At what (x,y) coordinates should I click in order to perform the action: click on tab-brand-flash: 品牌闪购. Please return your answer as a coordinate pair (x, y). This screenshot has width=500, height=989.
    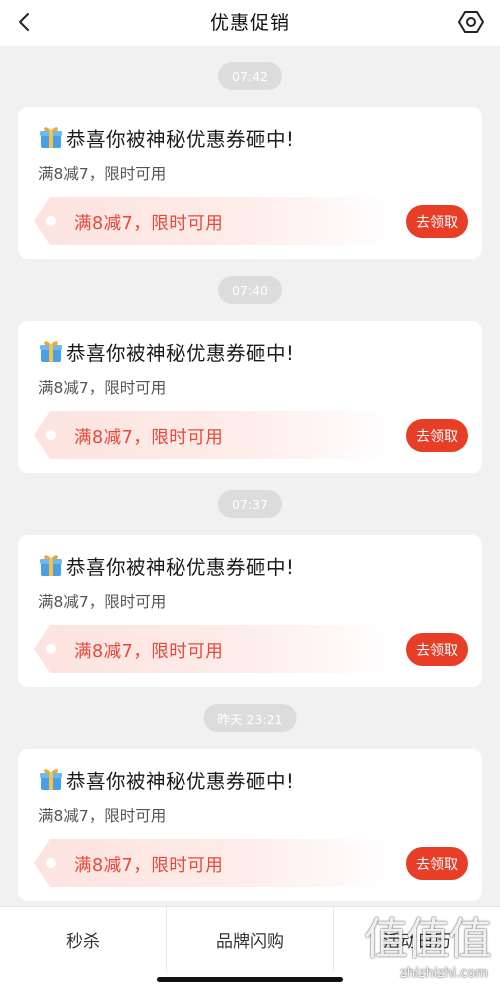
    Looking at the image, I should click on (250, 939).